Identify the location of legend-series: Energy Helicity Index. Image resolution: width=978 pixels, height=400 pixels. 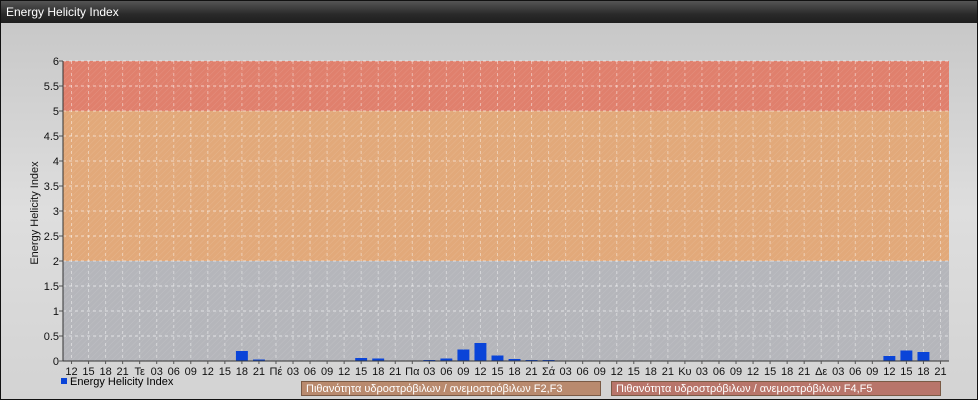
(117, 382).